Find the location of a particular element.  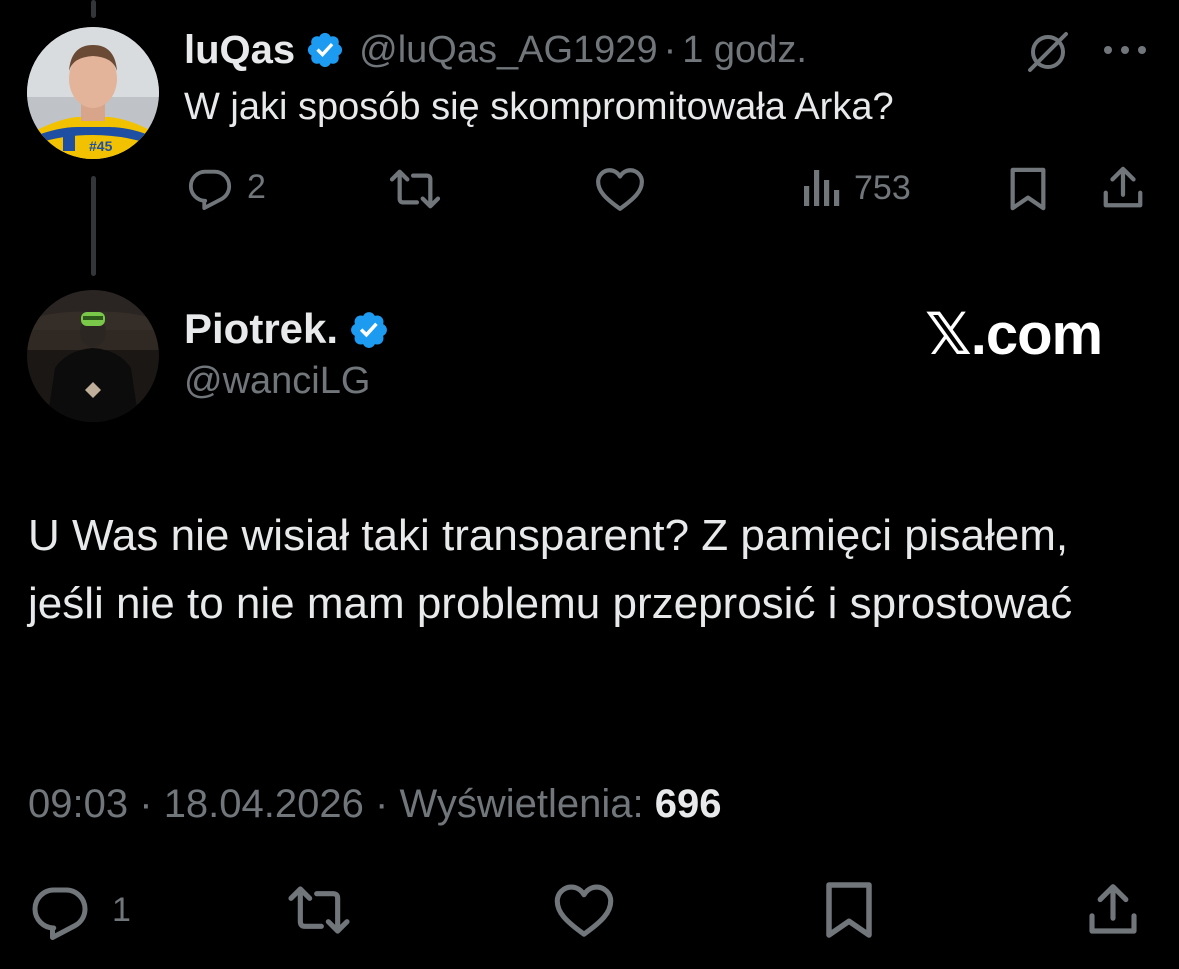

x-watermark: 𝕏.com is located at coordinates (1014, 334).